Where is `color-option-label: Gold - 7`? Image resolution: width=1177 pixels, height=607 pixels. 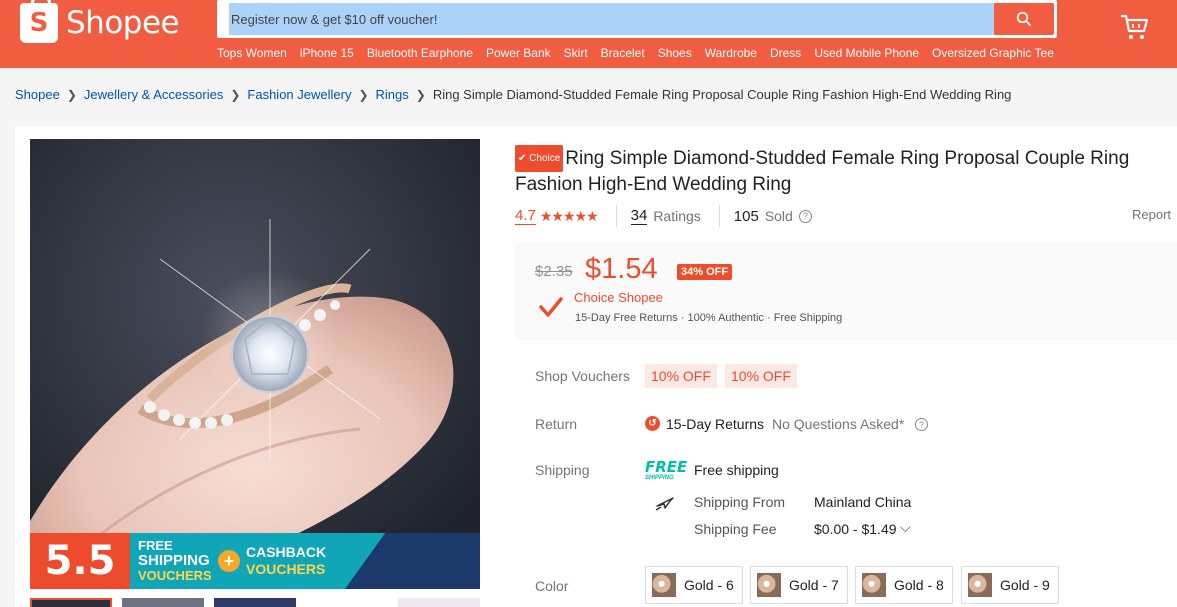
color-option-label: Gold - 7 is located at coordinates (814, 585).